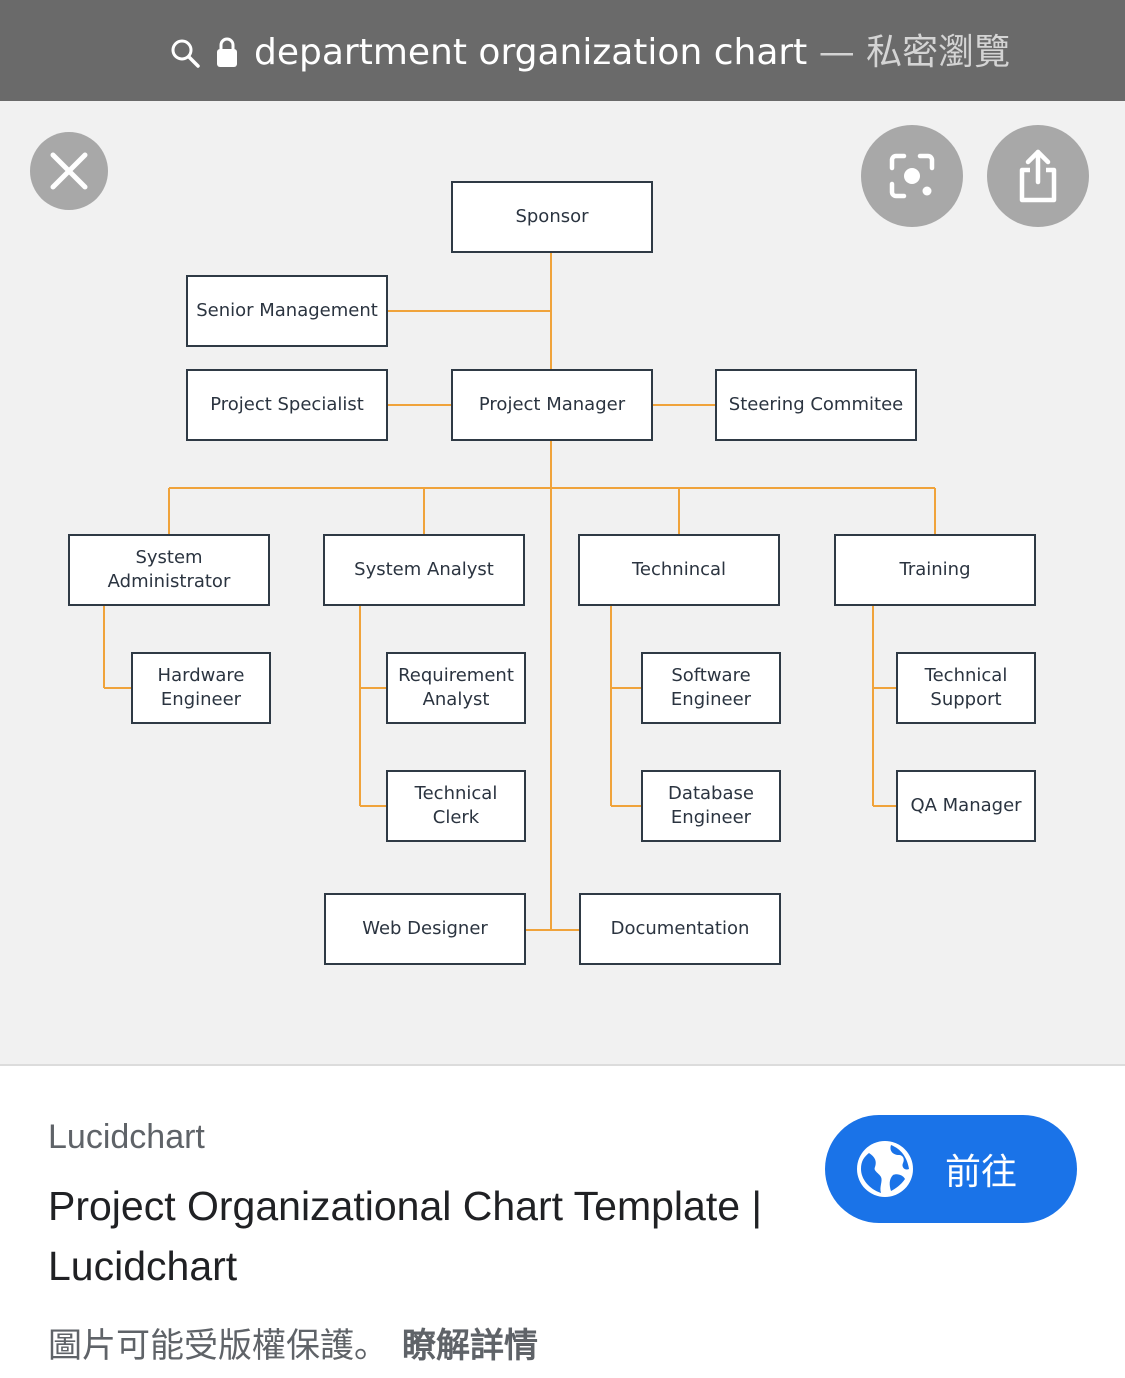  I want to click on visit-button: 前往, so click(951, 1169).